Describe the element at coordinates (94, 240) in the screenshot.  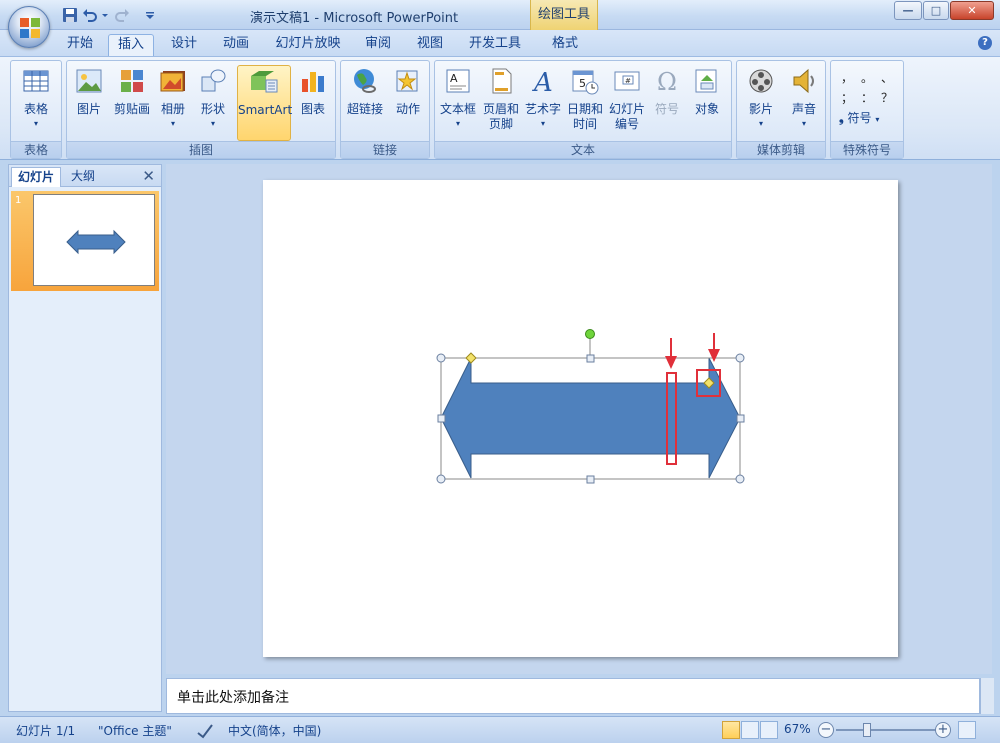
I see `slide-thumbnail` at that location.